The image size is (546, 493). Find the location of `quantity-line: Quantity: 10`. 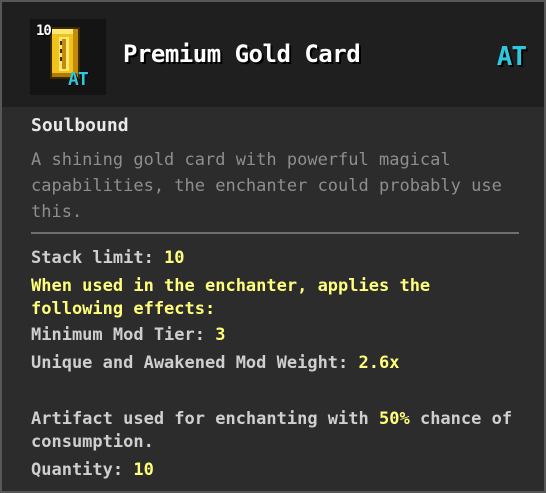

quantity-line: Quantity: 10 is located at coordinates (92, 470).